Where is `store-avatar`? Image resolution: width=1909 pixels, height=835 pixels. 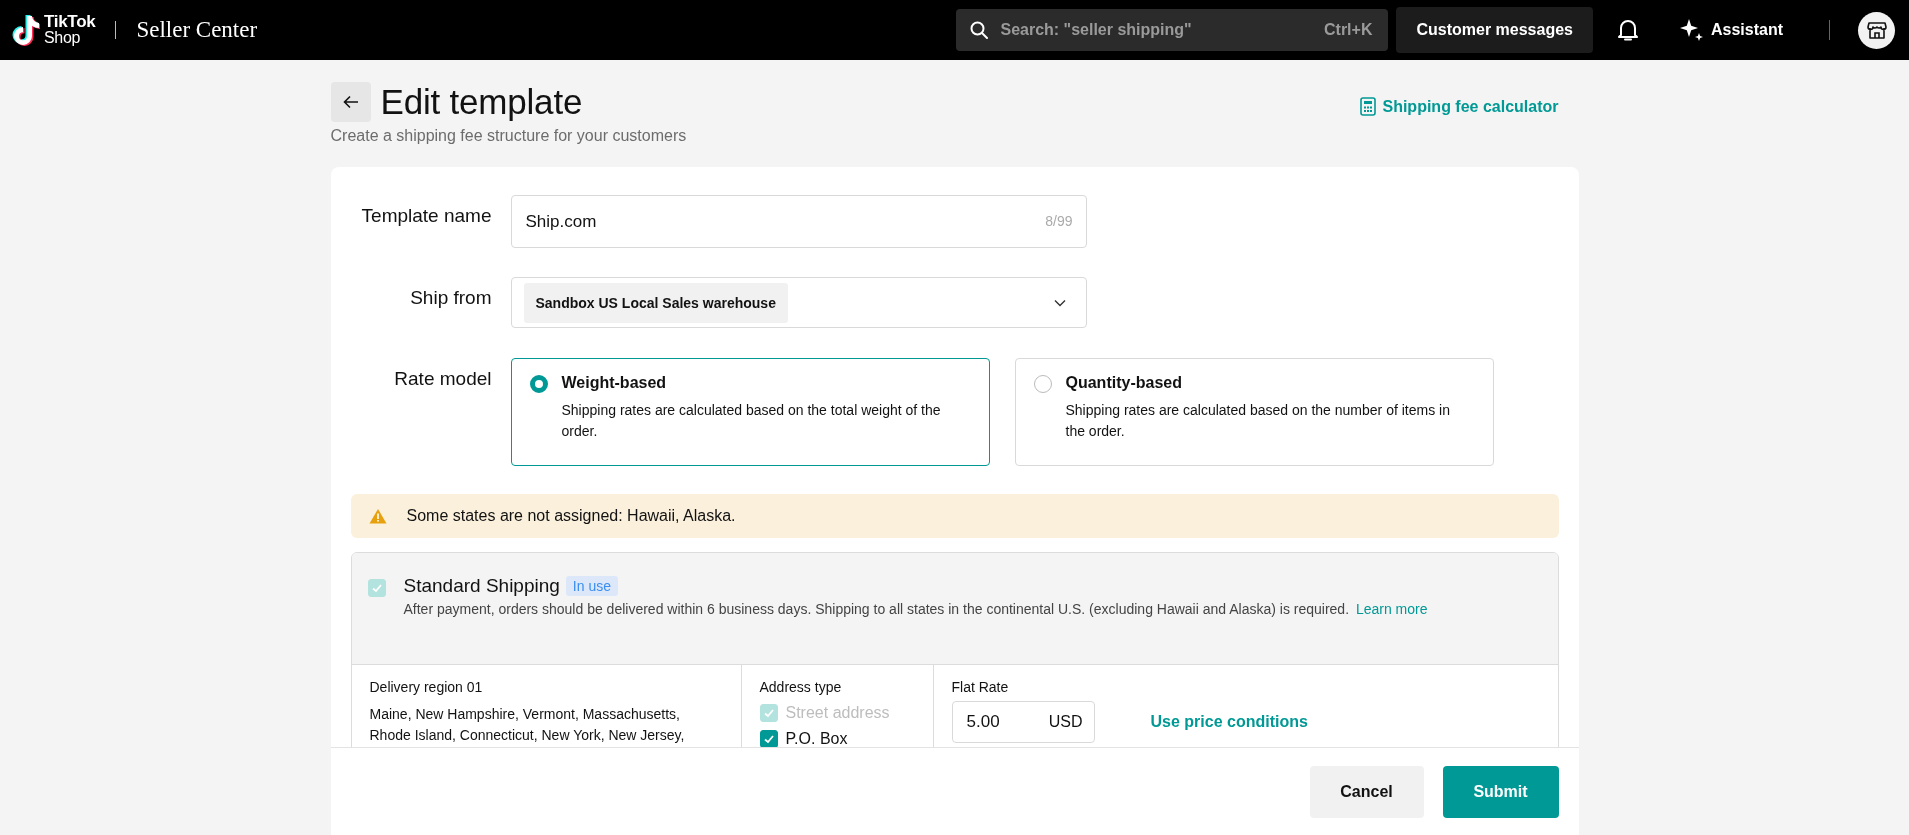 store-avatar is located at coordinates (1876, 30).